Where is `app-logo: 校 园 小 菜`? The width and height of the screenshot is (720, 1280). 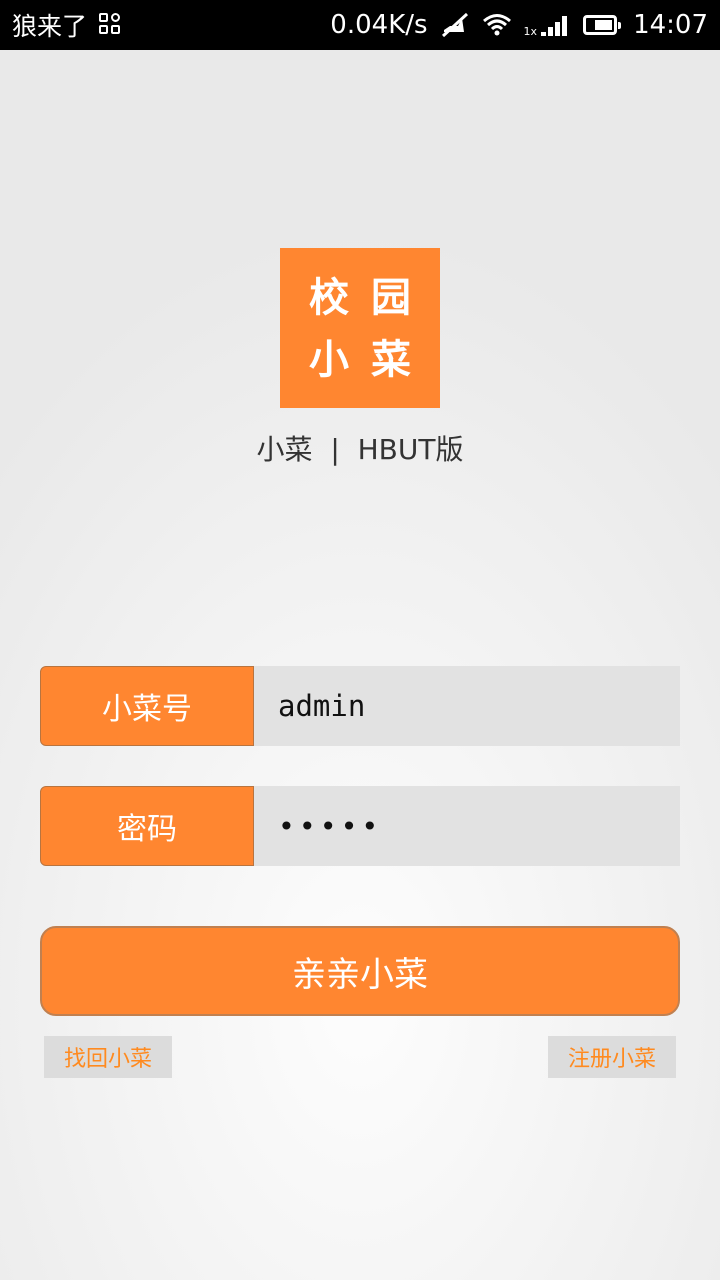 app-logo: 校 园 小 菜 is located at coordinates (360, 328).